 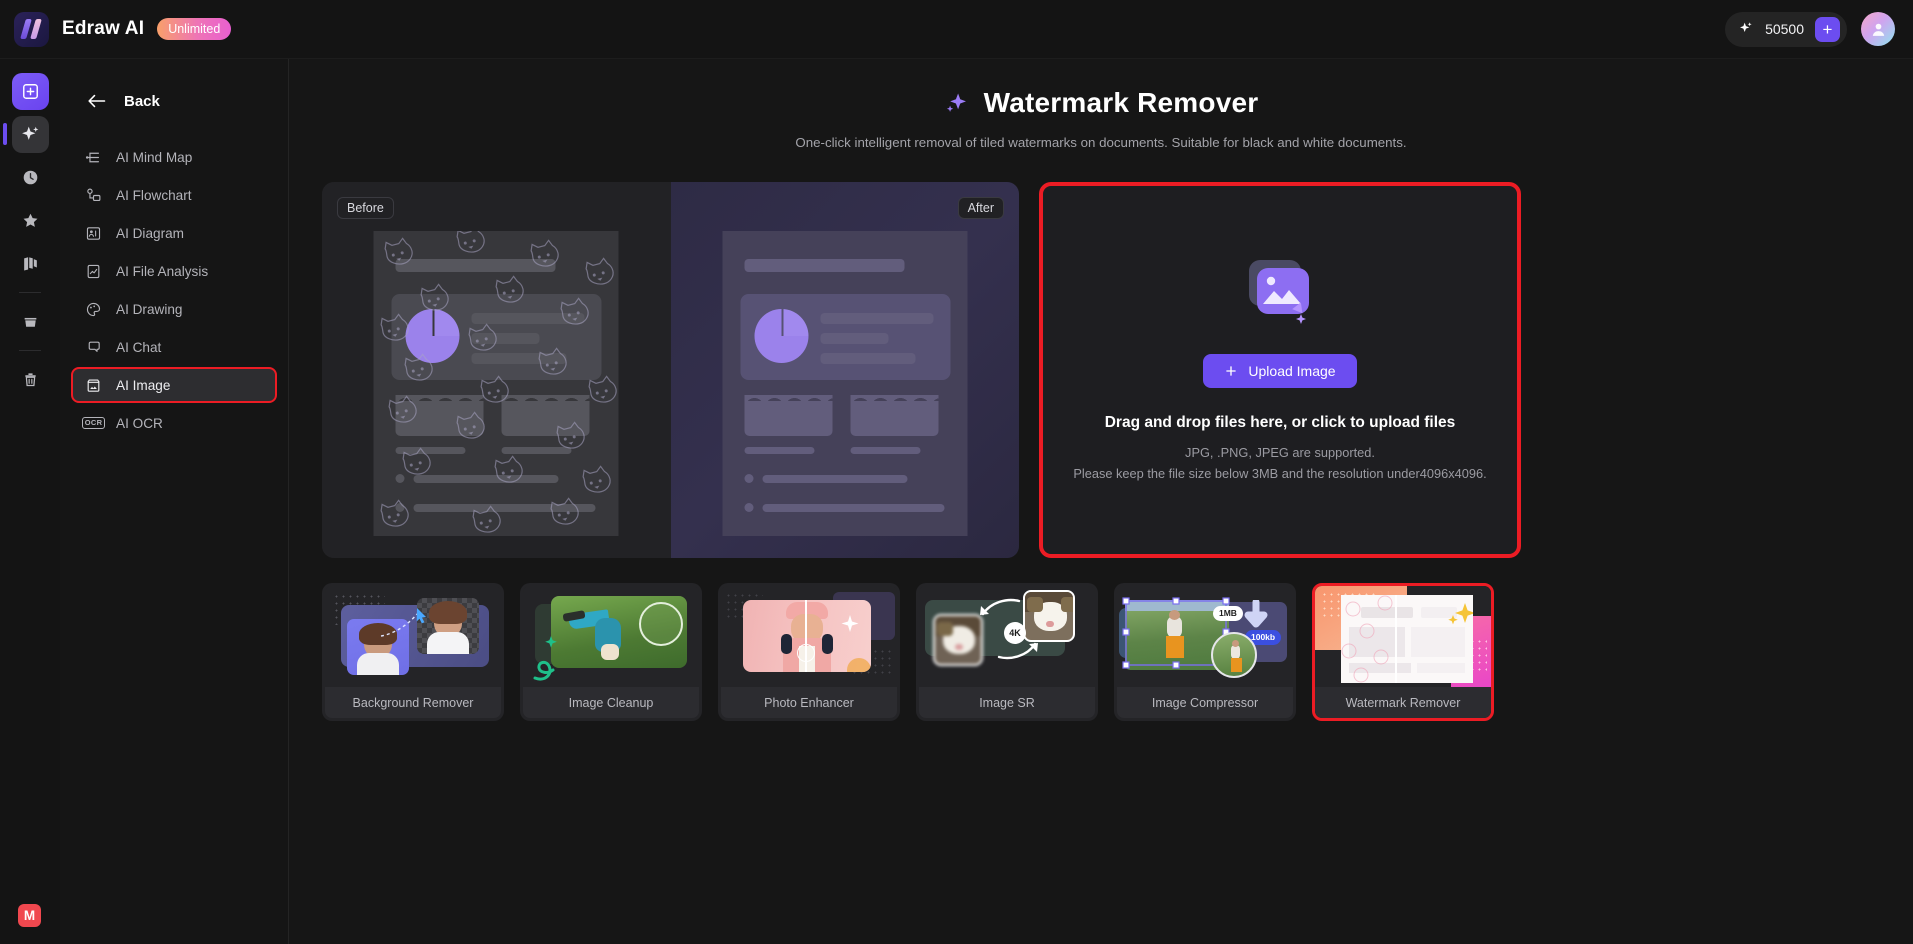 I want to click on sidebar-item-trash, so click(x=30, y=379).